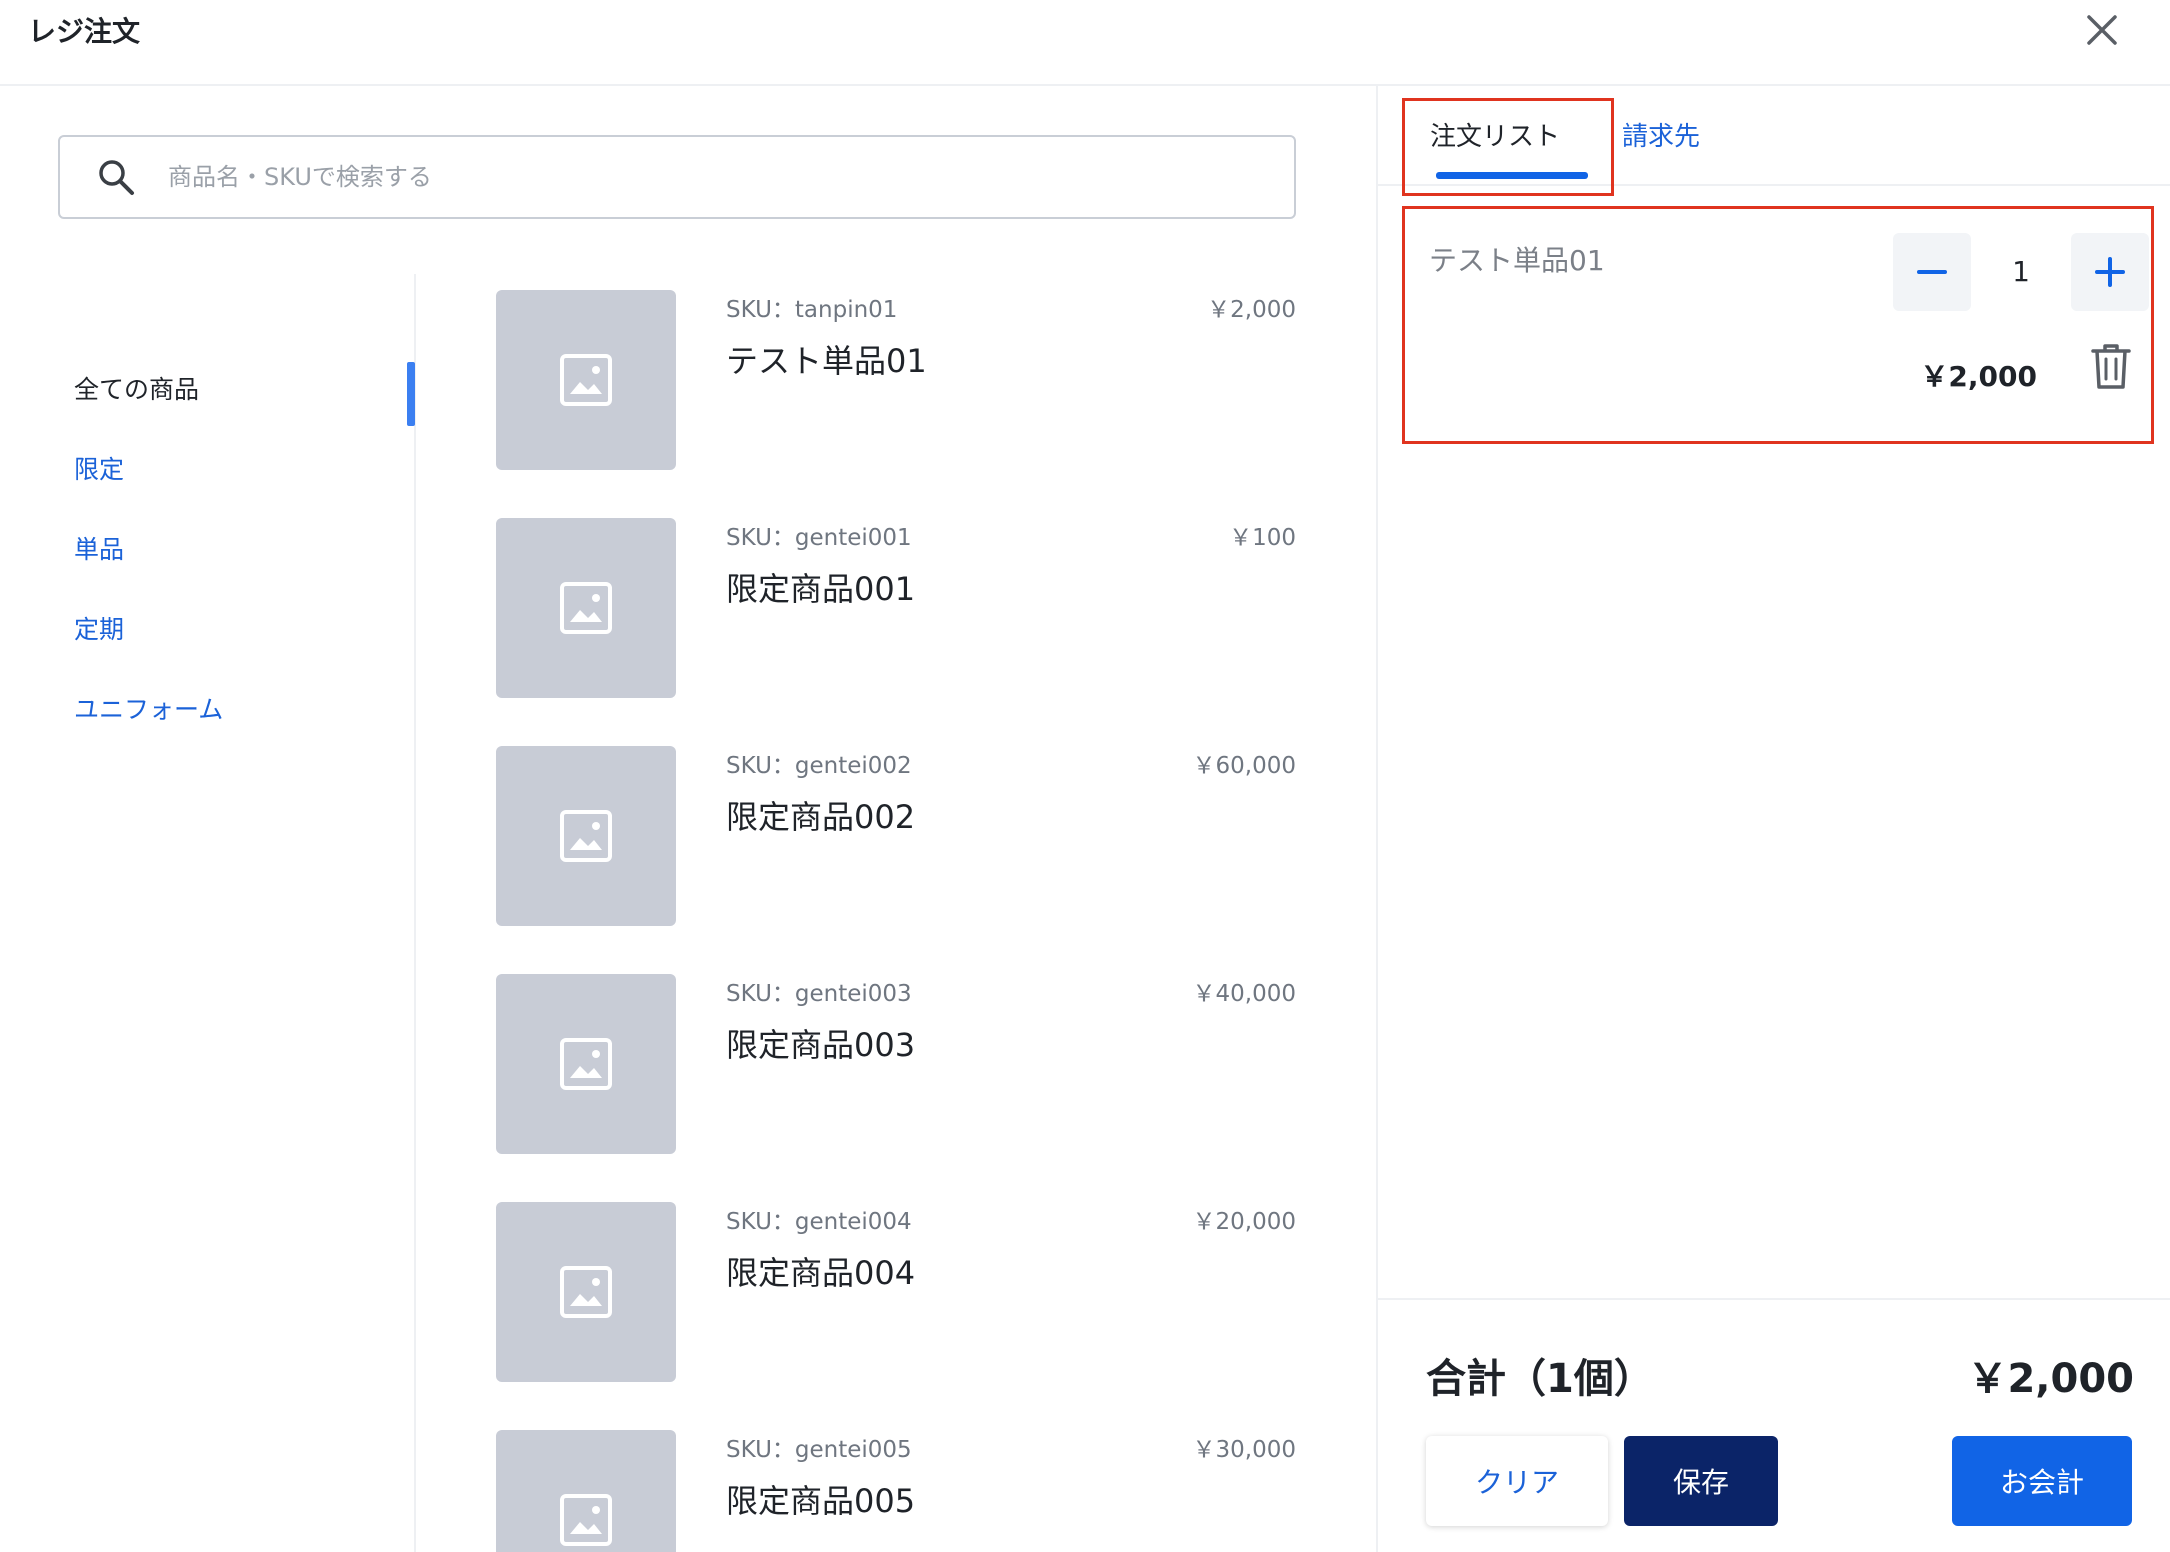  Describe the element at coordinates (718, 177) in the screenshot. I see `search-input` at that location.